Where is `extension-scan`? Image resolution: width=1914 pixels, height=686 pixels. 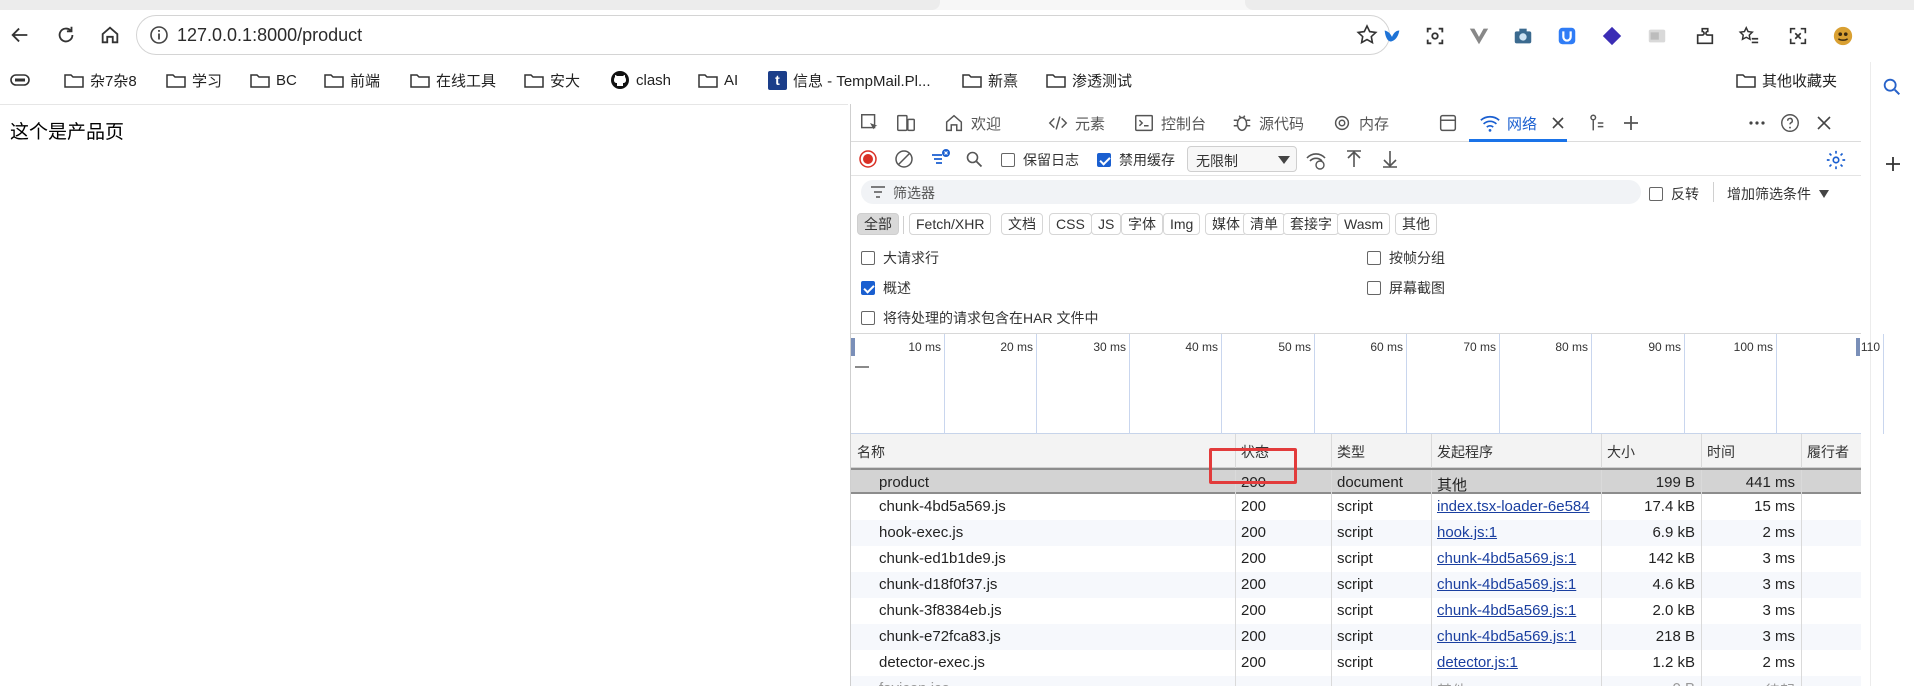 extension-scan is located at coordinates (1435, 36).